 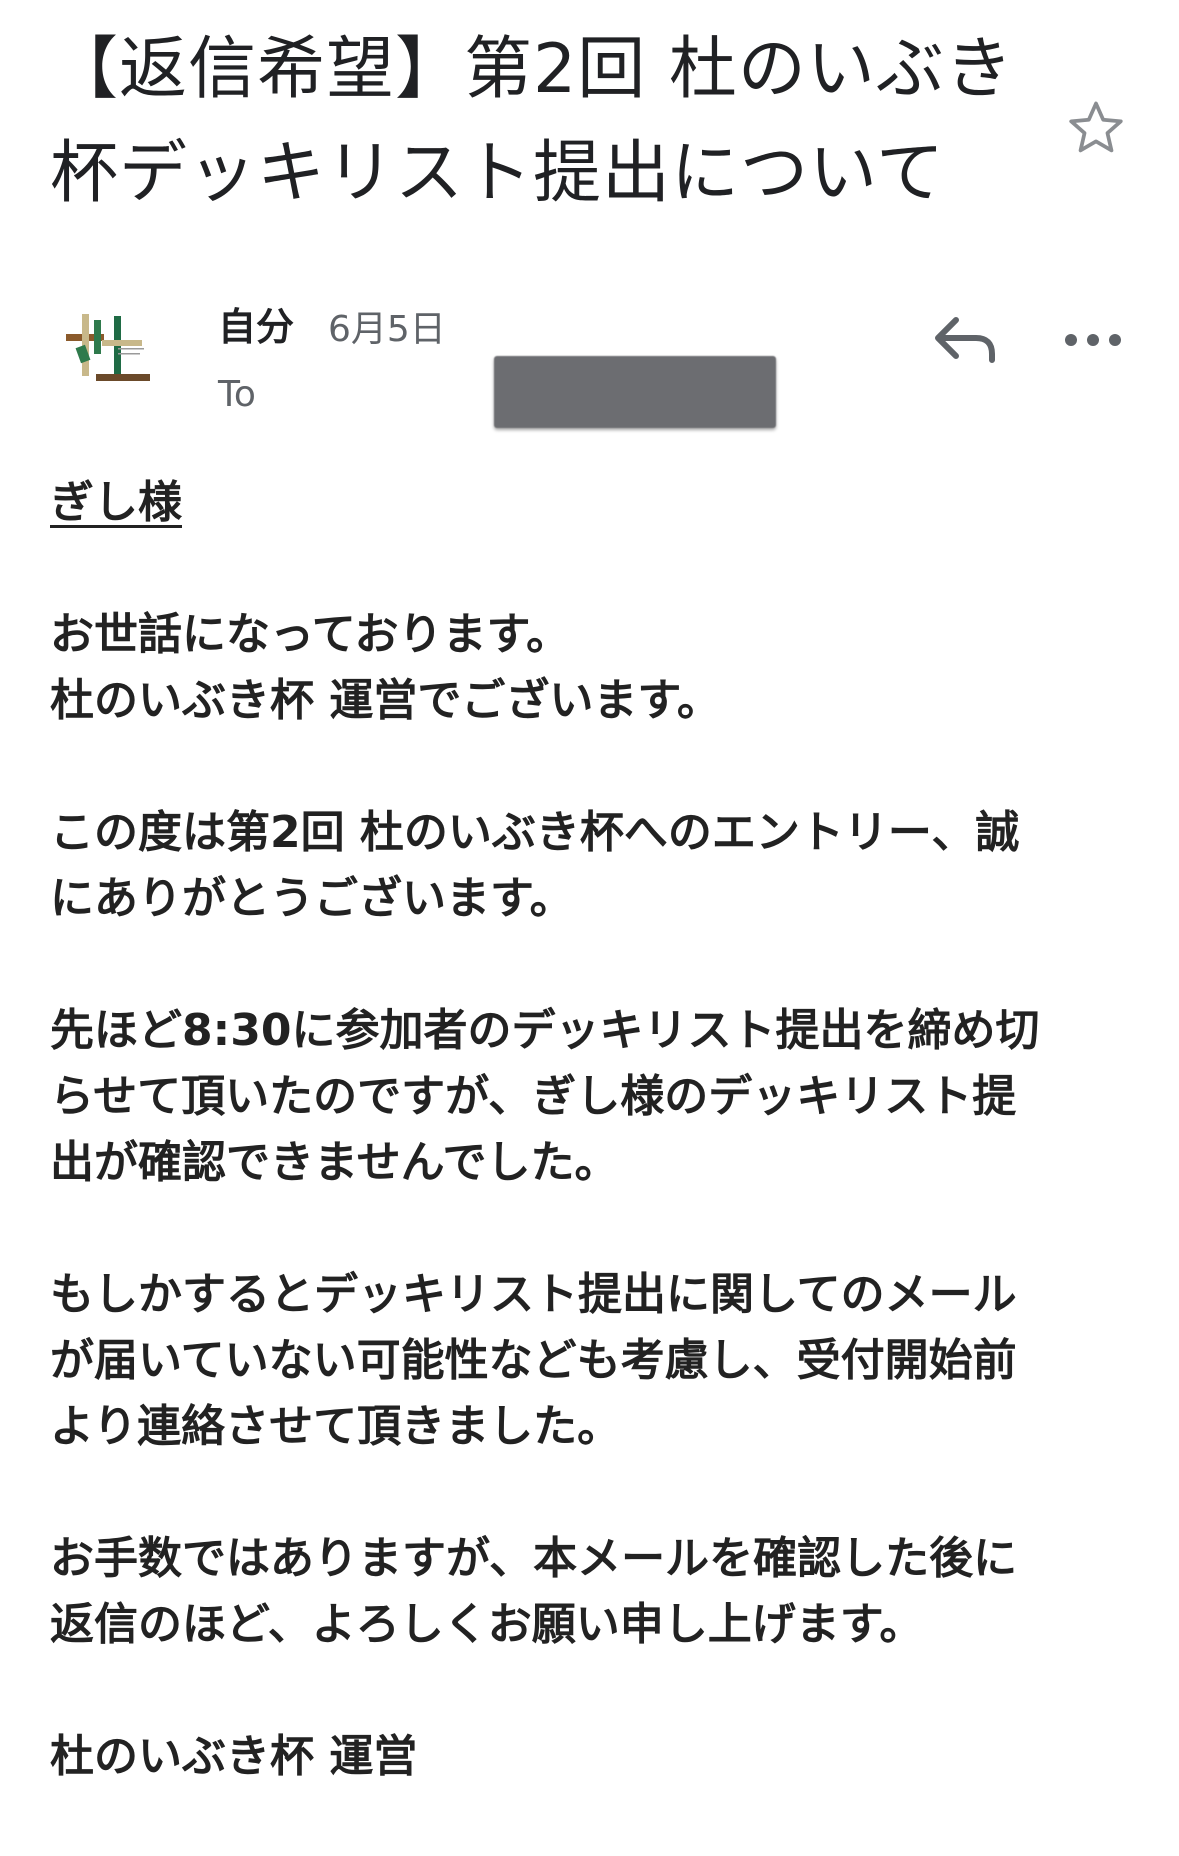 What do you see at coordinates (334, 1162) in the screenshot?
I see `body-line: 出が確認できませんでした。` at bounding box center [334, 1162].